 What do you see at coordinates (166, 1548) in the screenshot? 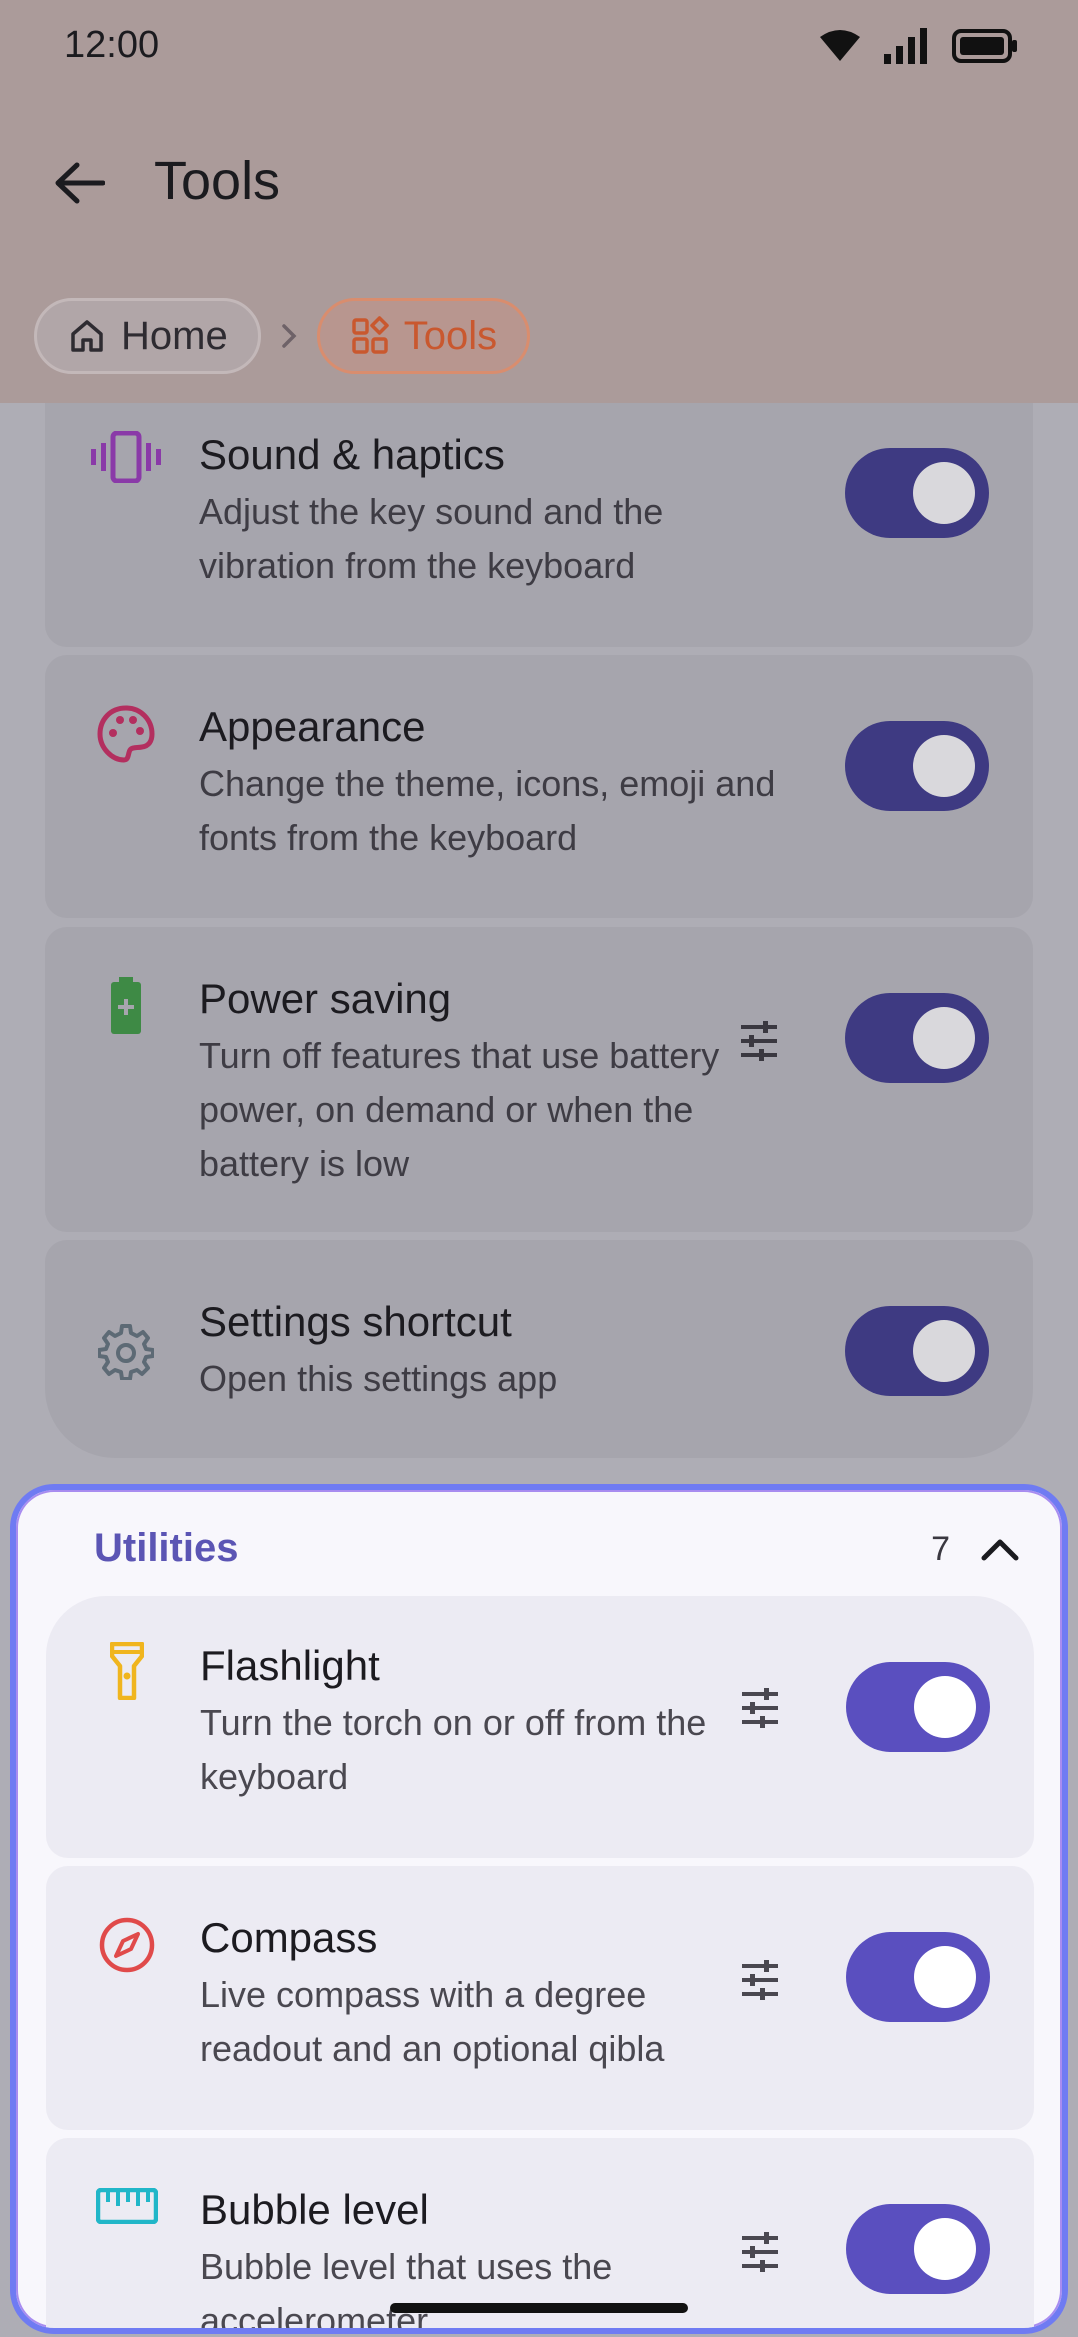
I see `section-title: Utilities` at bounding box center [166, 1548].